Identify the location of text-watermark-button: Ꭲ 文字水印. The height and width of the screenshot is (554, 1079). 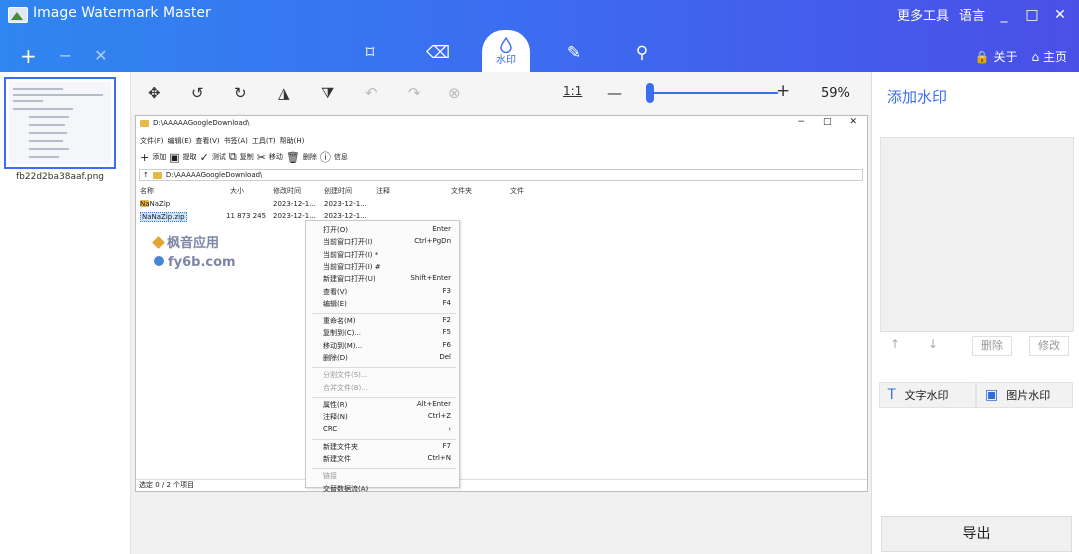
(927, 395).